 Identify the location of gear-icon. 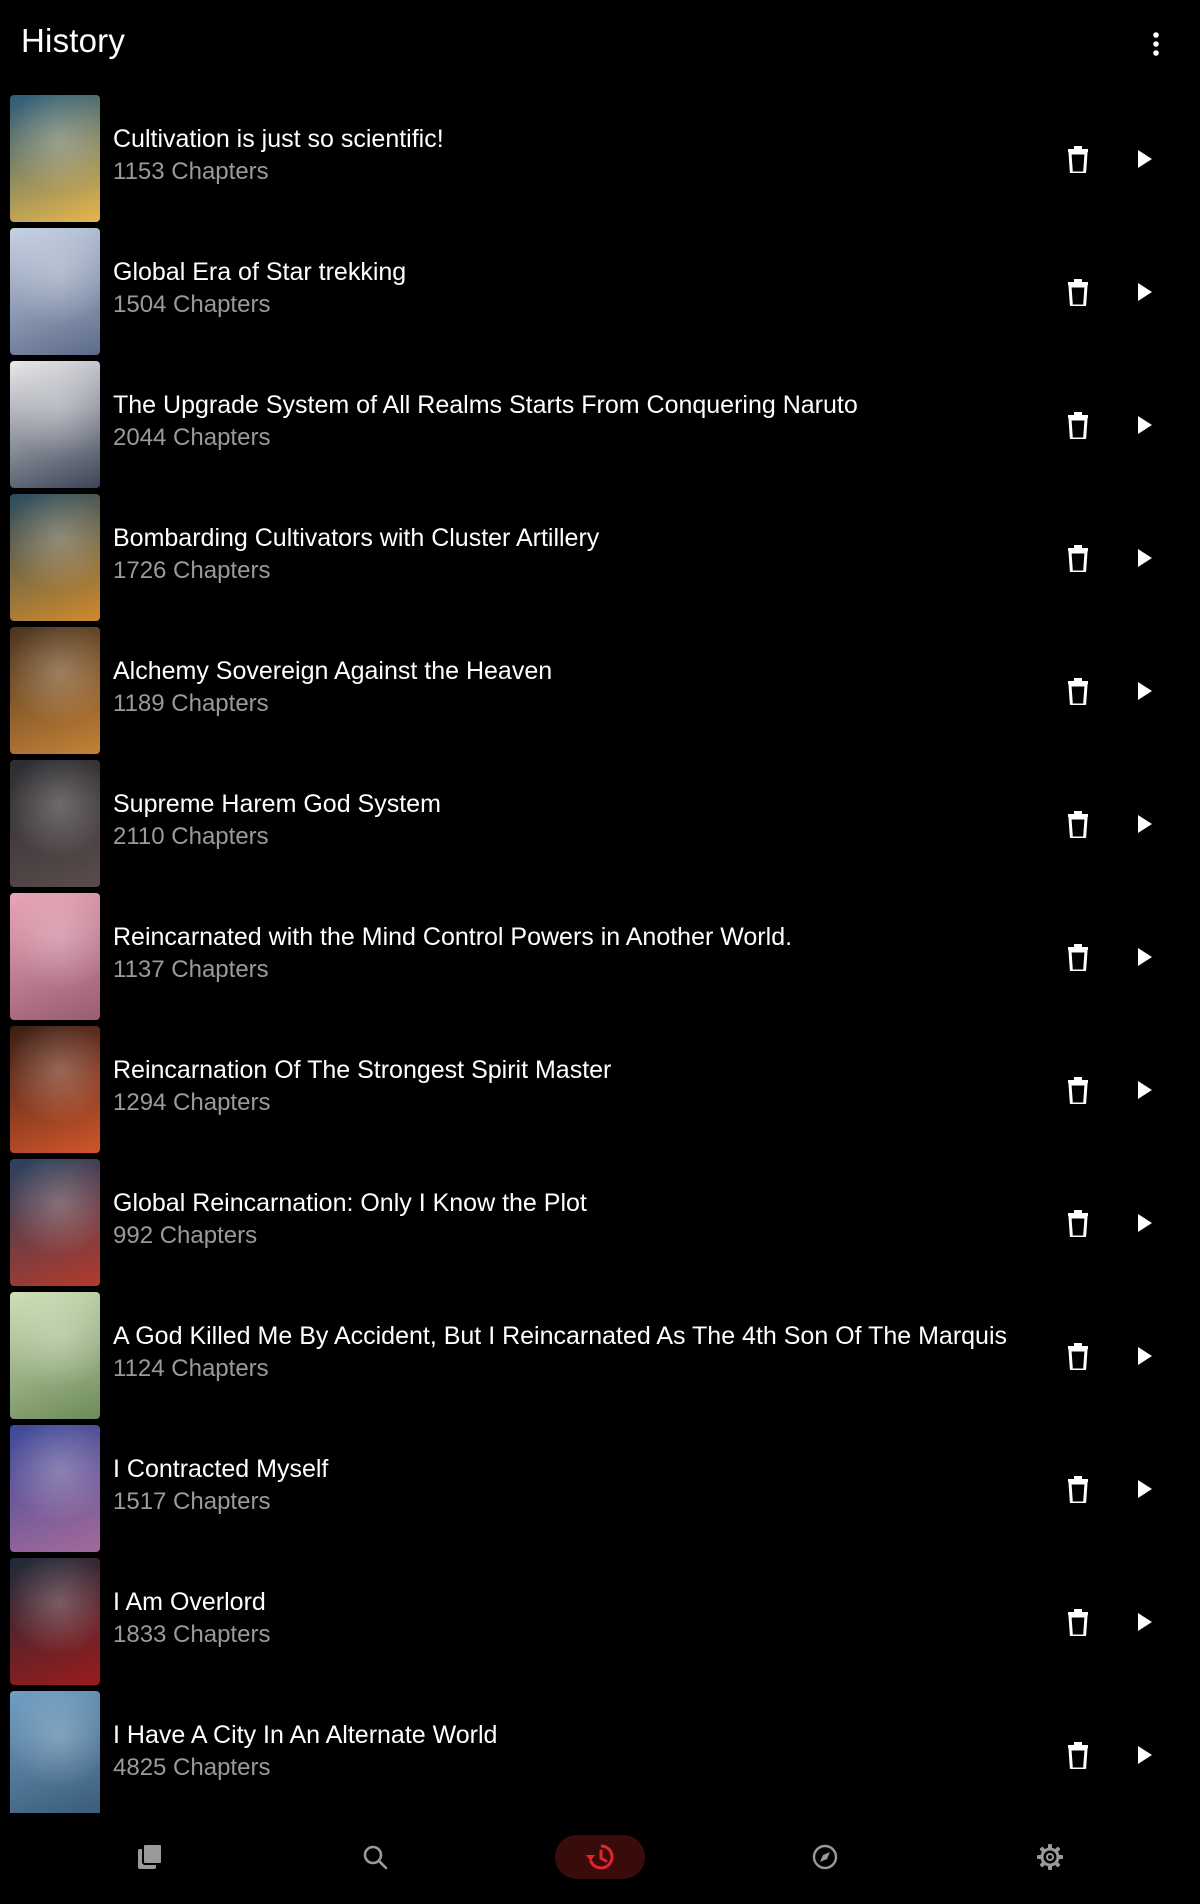
(1050, 1857).